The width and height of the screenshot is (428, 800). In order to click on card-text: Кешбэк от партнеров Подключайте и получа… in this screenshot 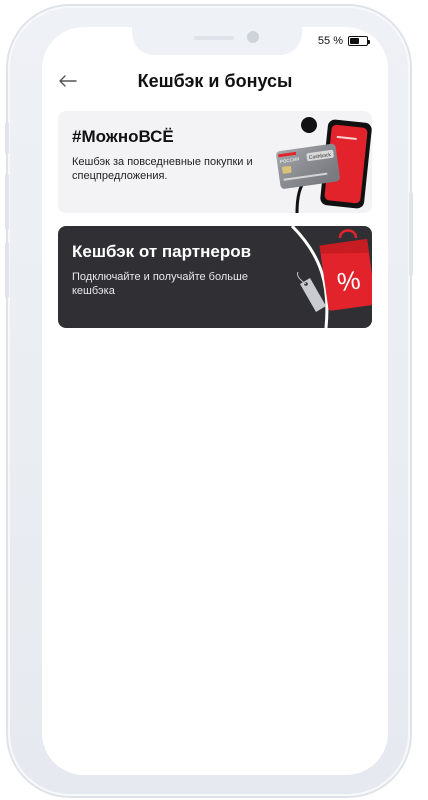, I will do `click(172, 270)`.